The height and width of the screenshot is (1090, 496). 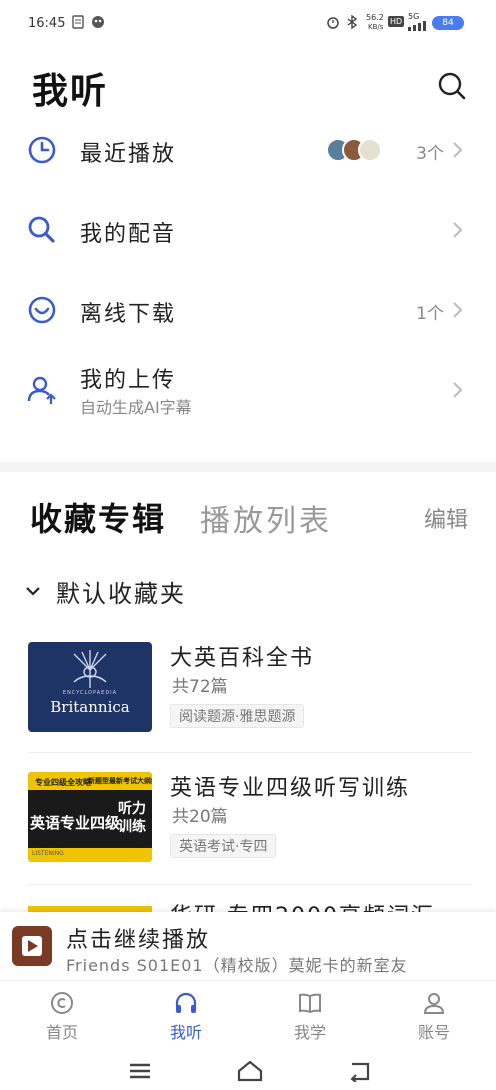 What do you see at coordinates (132, 818) in the screenshot?
I see `cover-text: 听力训练` at bounding box center [132, 818].